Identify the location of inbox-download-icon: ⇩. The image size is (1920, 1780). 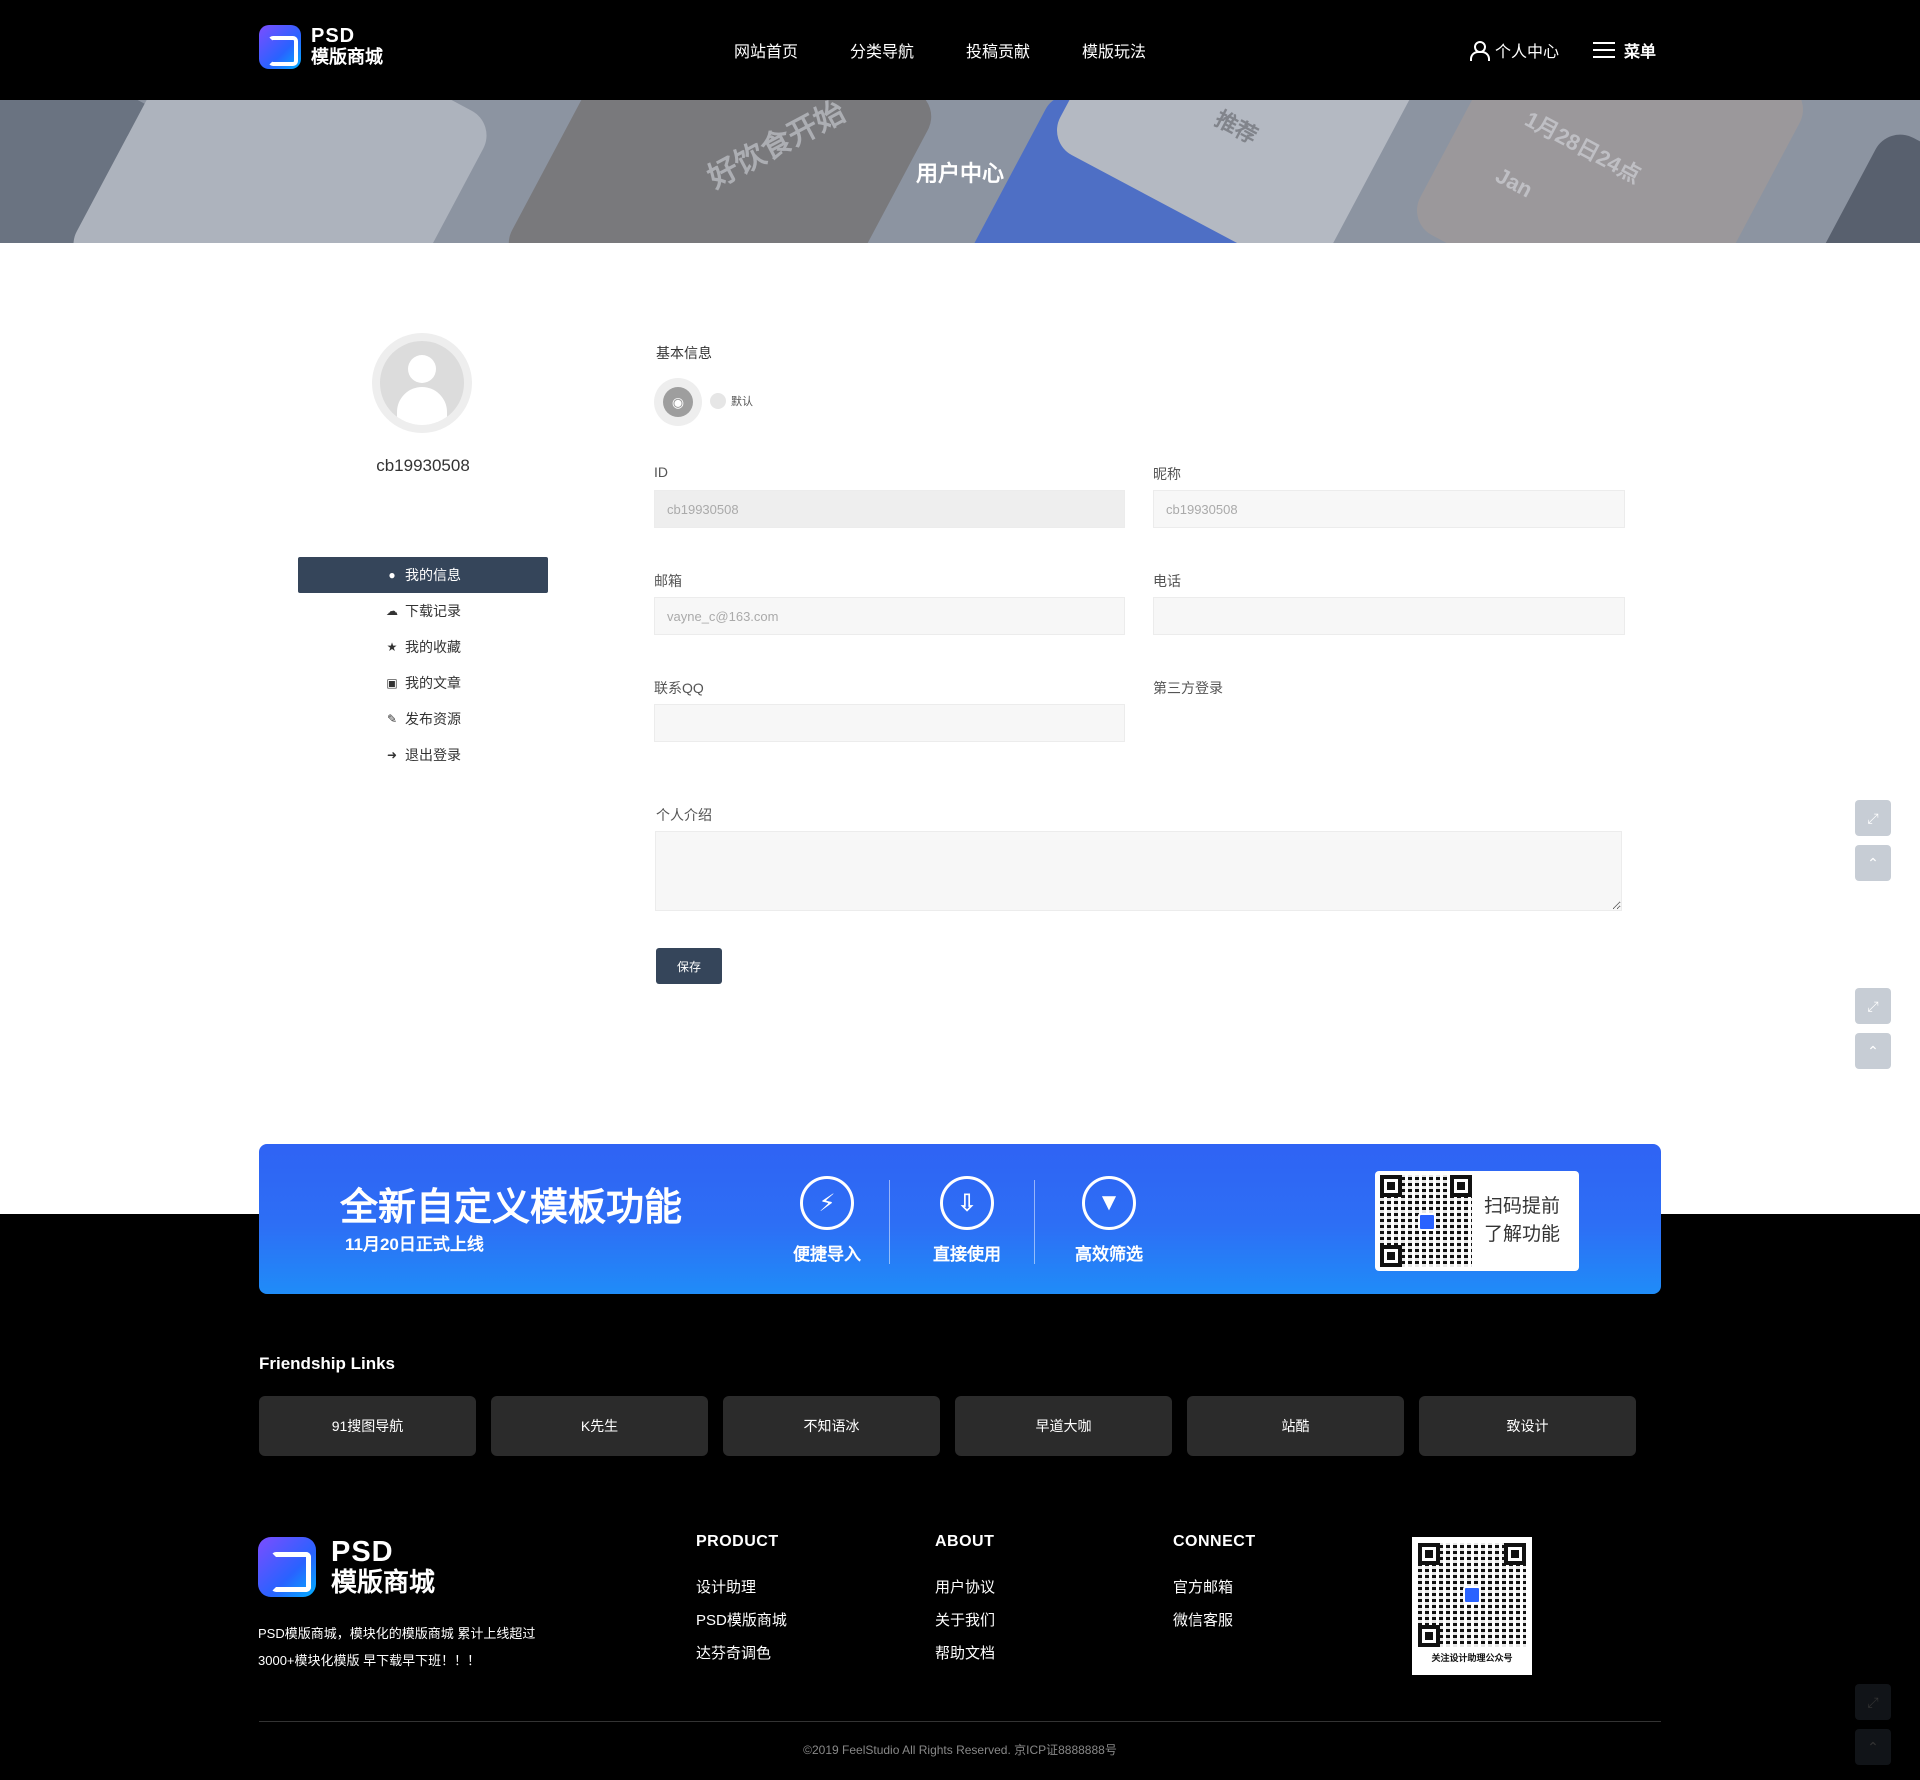
(967, 1203).